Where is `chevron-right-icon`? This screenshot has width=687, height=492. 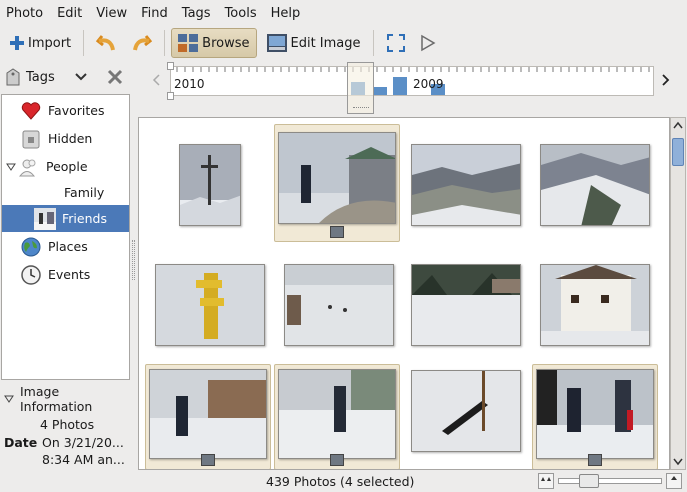
chevron-right-icon is located at coordinates (666, 80).